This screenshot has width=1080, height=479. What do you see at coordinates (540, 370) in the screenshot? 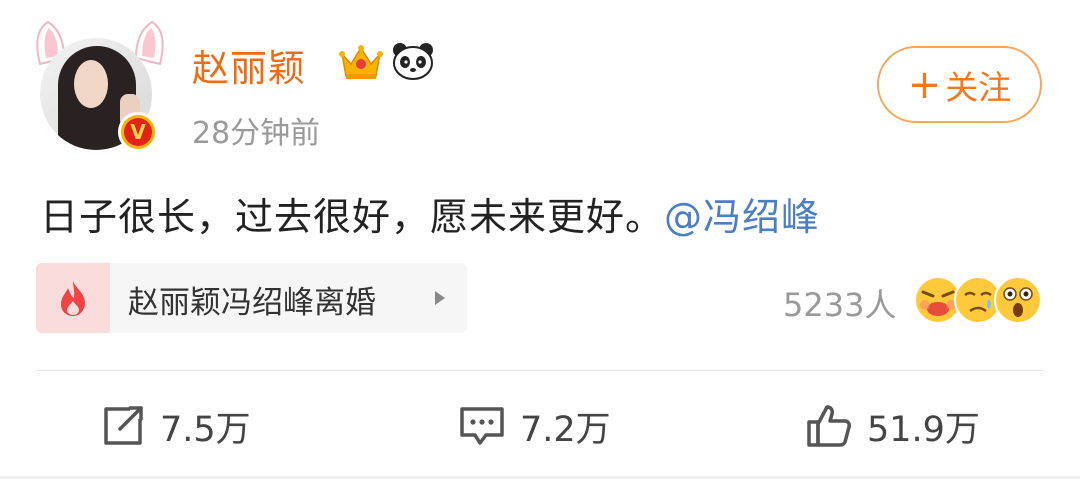
I see `divider` at bounding box center [540, 370].